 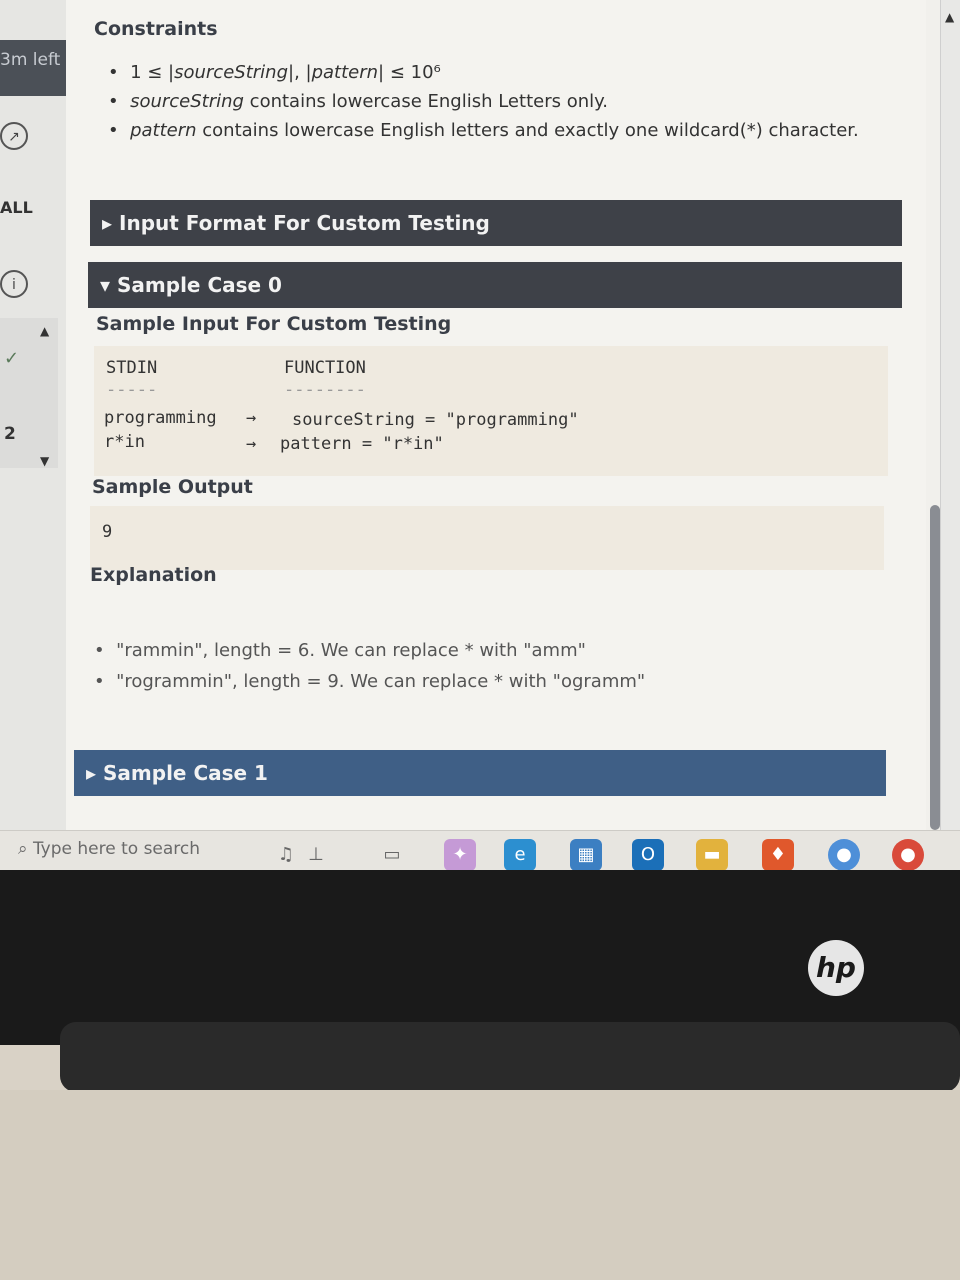 What do you see at coordinates (844, 854) in the screenshot?
I see `chrome-icon: ●` at bounding box center [844, 854].